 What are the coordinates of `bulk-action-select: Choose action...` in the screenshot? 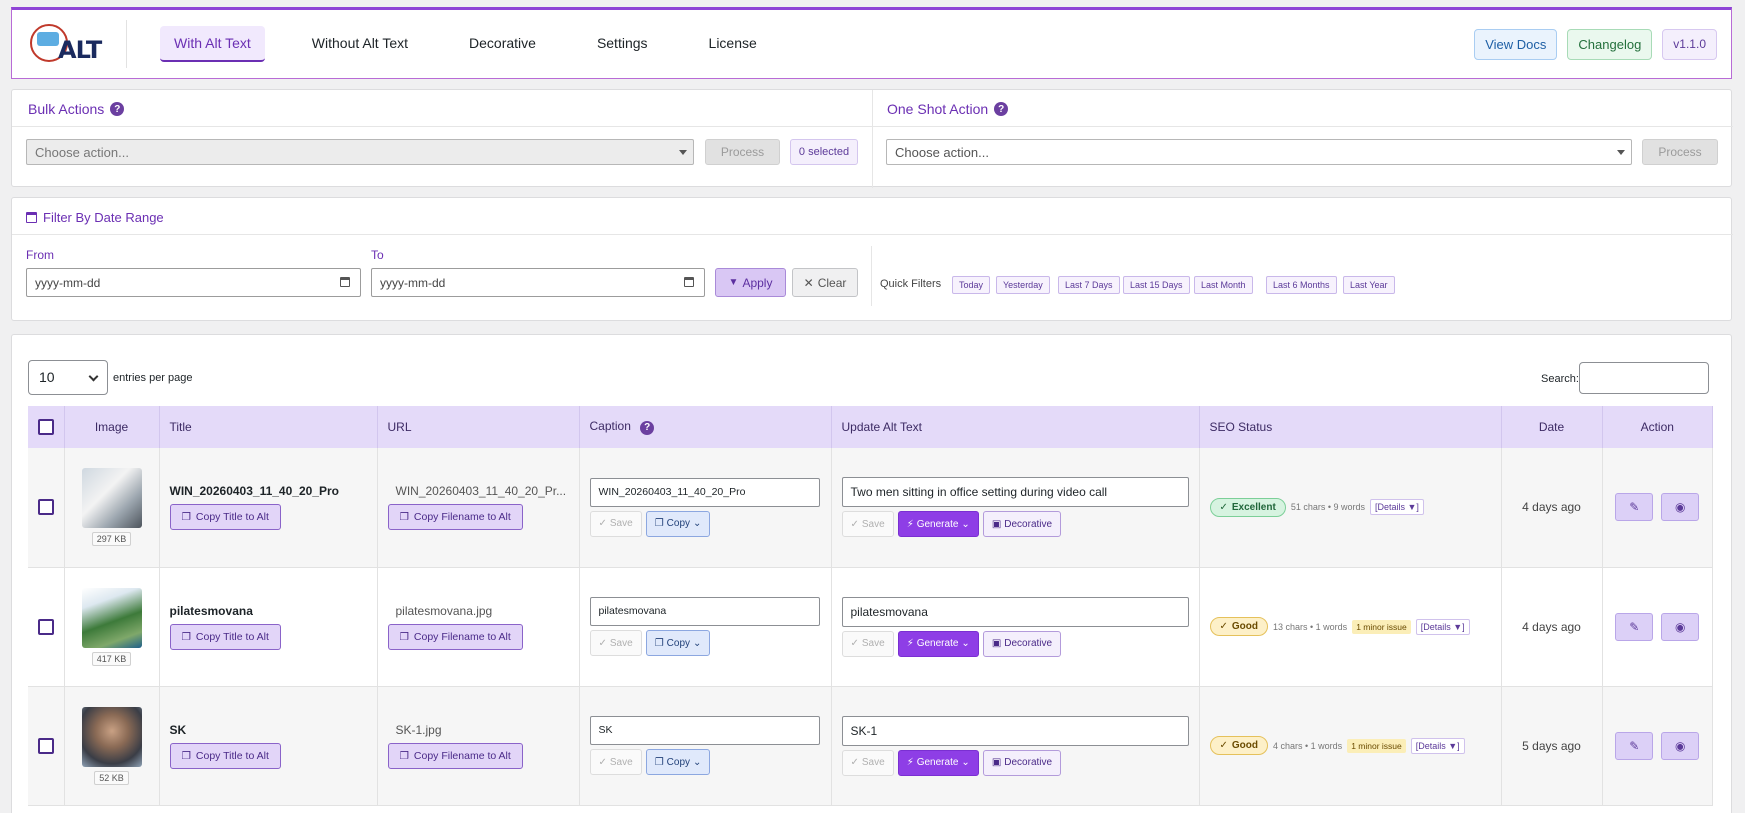 It's located at (360, 152).